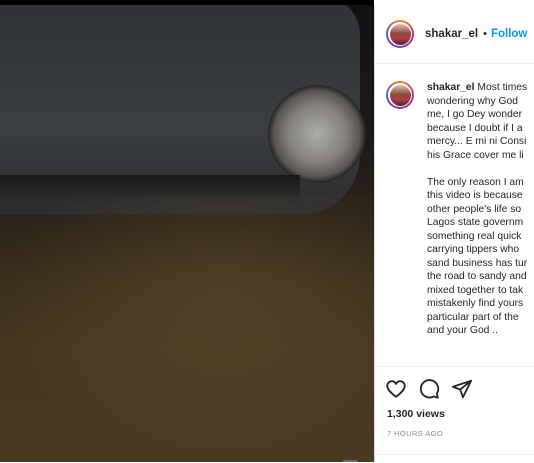  Describe the element at coordinates (429, 389) in the screenshot. I see `comment-icon` at that location.